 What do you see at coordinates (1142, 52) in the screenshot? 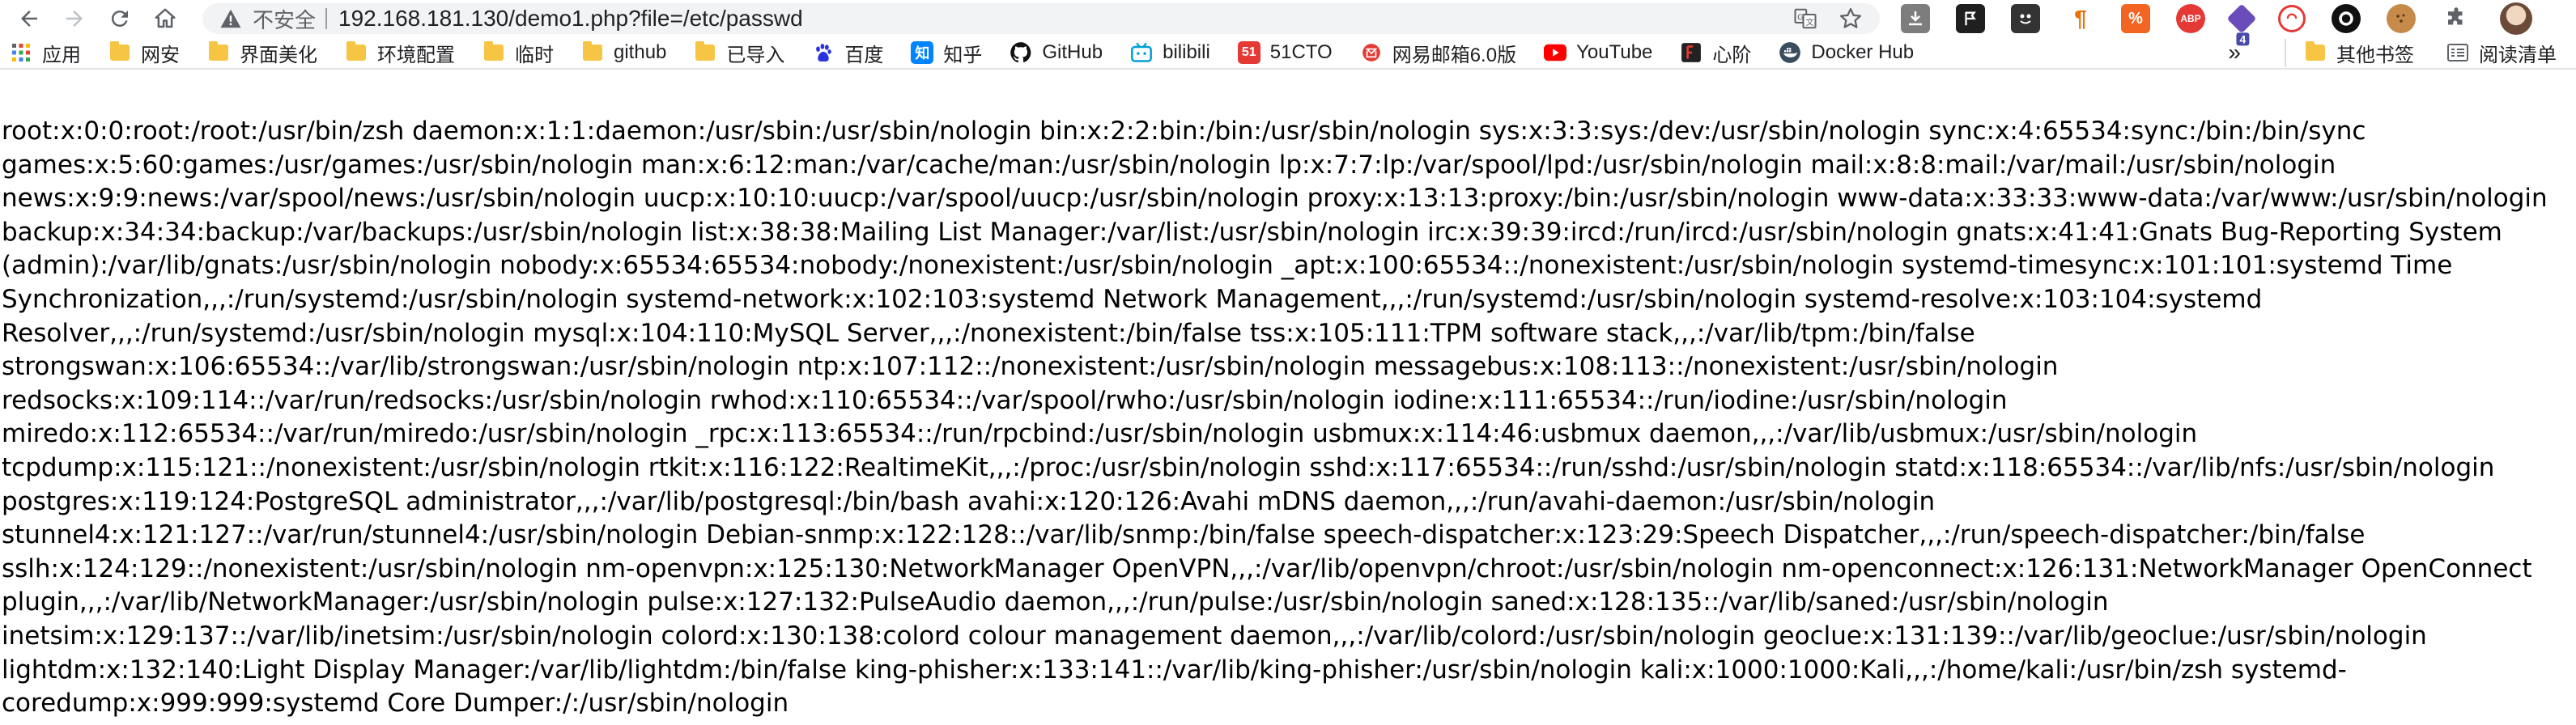
I see `bilibili-icon` at bounding box center [1142, 52].